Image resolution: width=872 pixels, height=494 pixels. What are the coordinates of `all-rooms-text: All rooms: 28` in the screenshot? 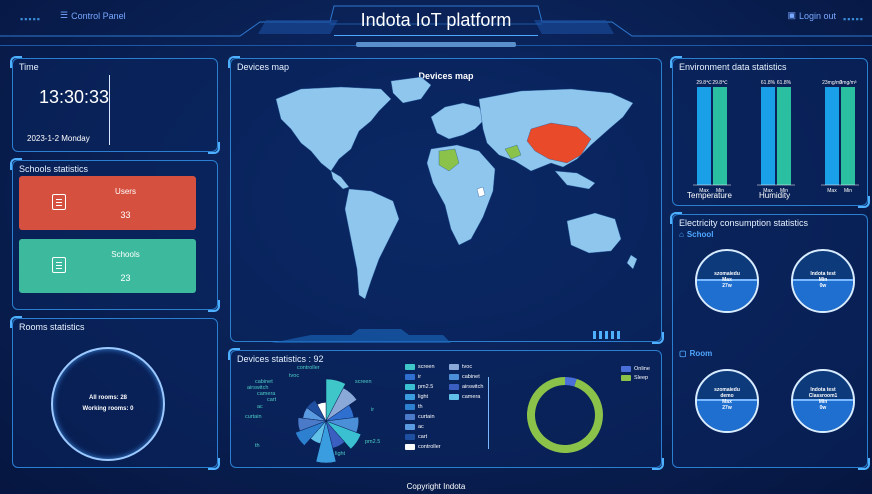 It's located at (107, 398).